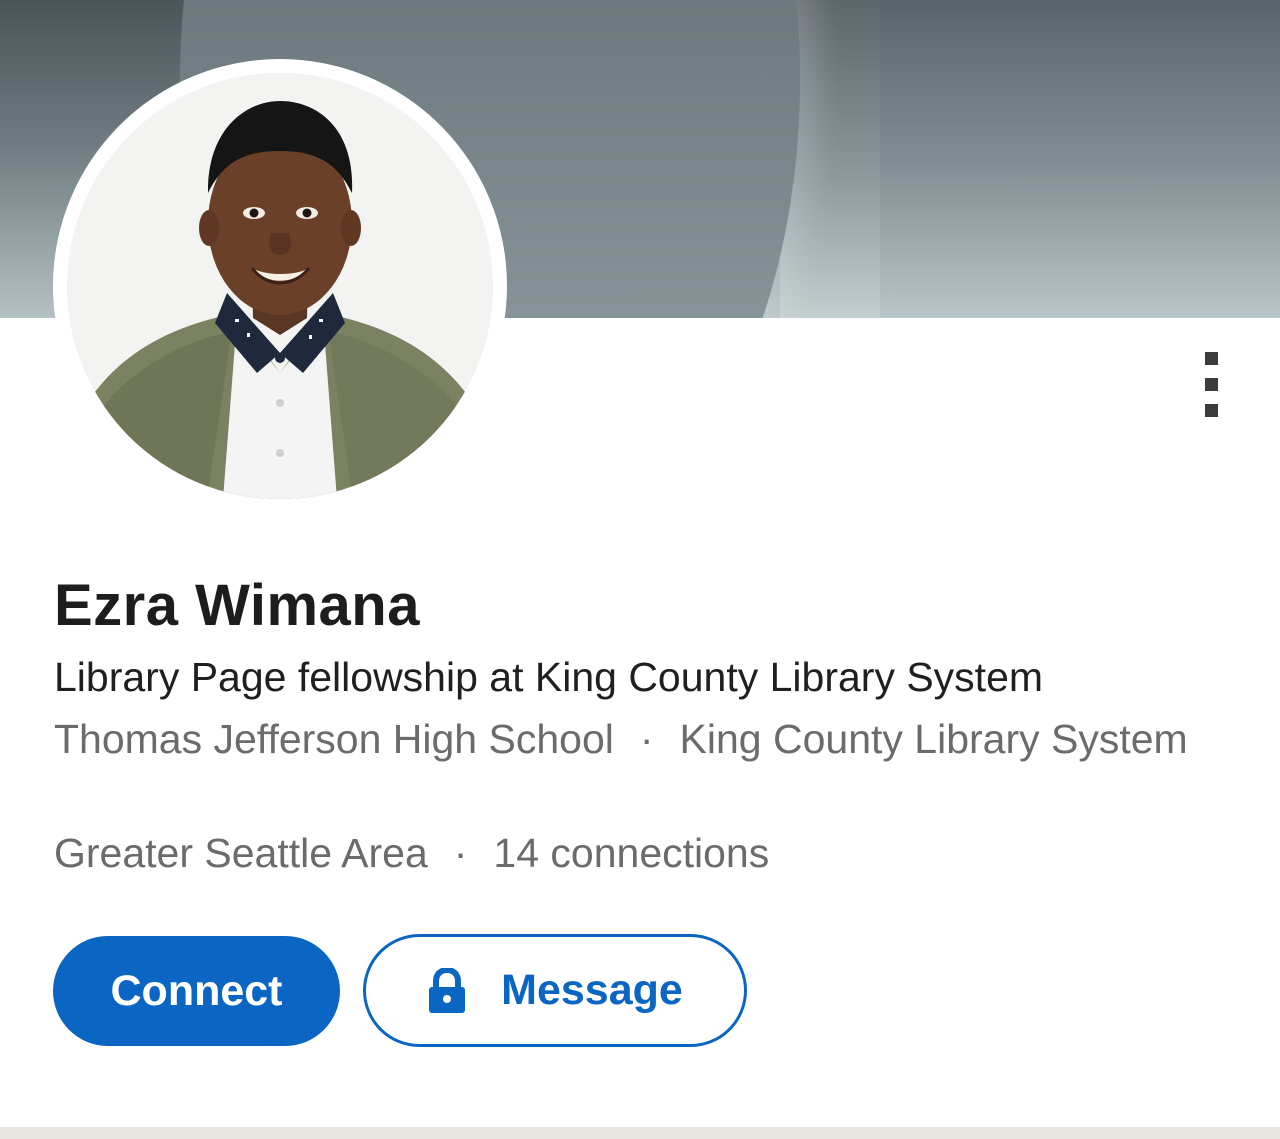  I want to click on connections-link: 14 connections, so click(631, 853).